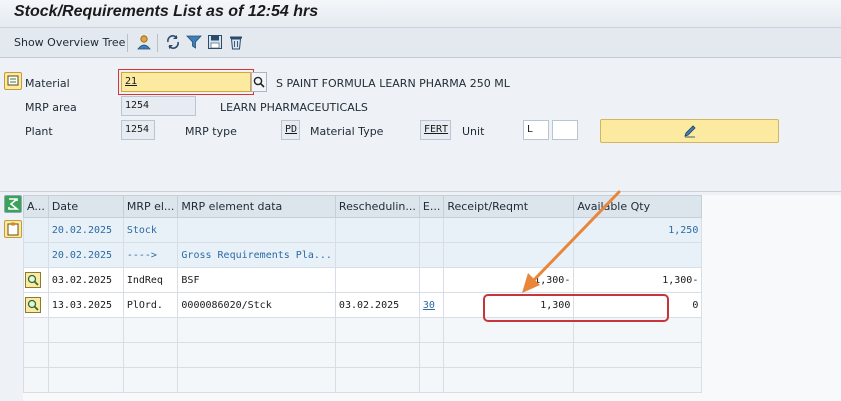  Describe the element at coordinates (638, 206) in the screenshot. I see `column-header: Available Qty` at that location.